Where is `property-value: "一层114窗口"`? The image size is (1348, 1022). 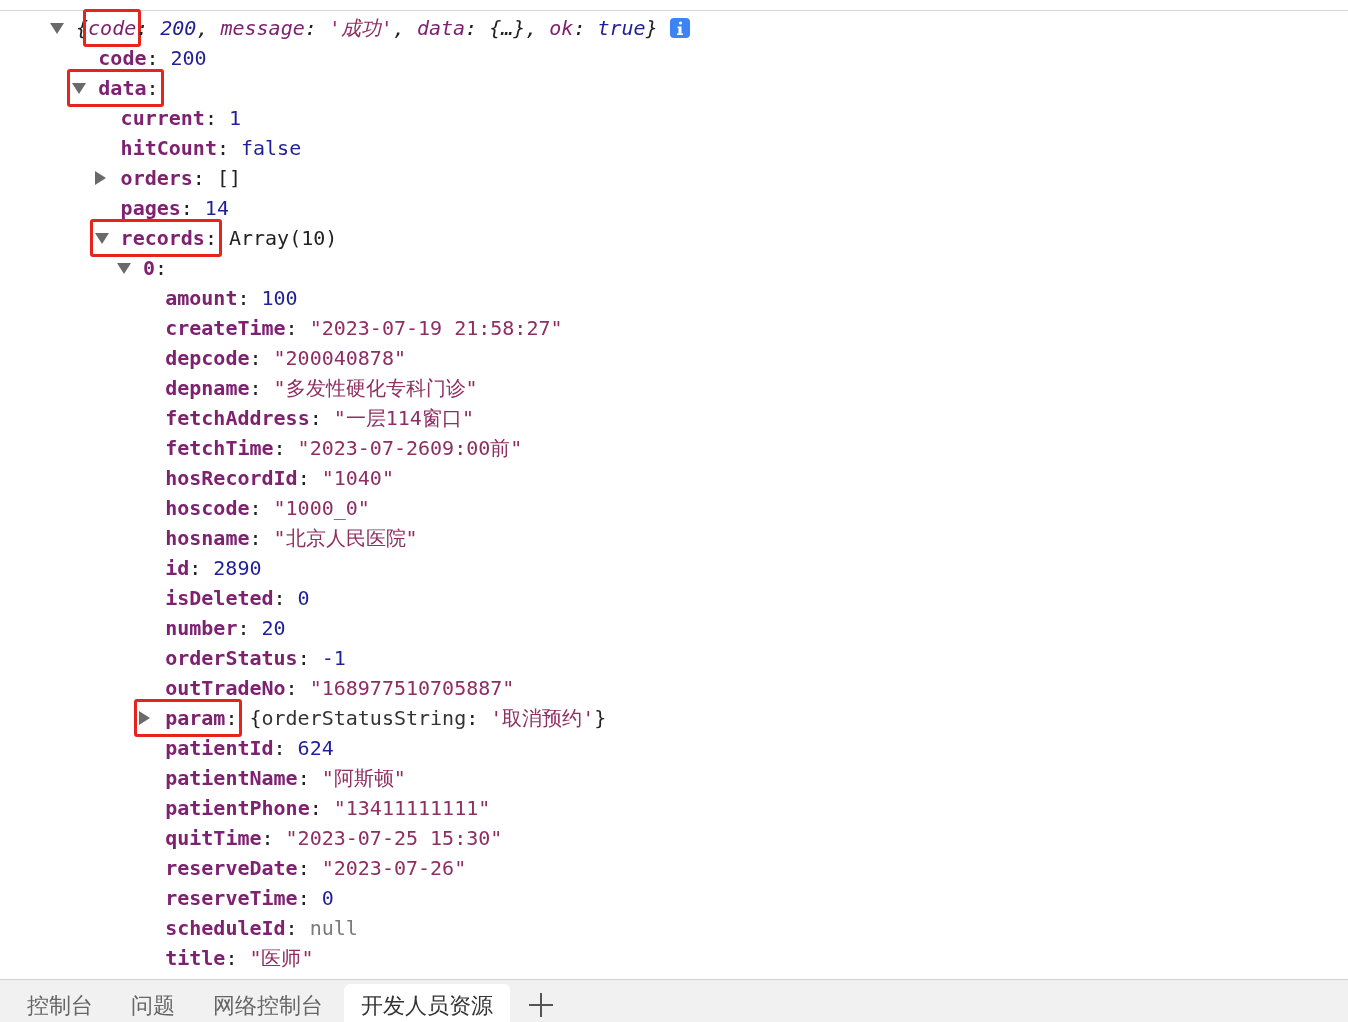 property-value: "一层114窗口" is located at coordinates (403, 418).